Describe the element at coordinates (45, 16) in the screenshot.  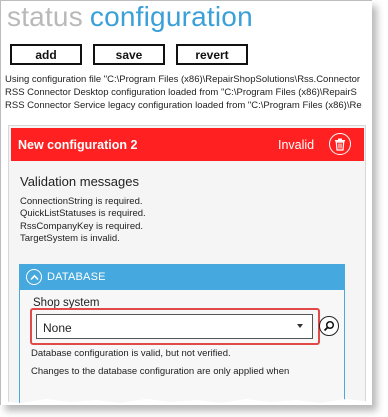
I see `title-status: status` at that location.